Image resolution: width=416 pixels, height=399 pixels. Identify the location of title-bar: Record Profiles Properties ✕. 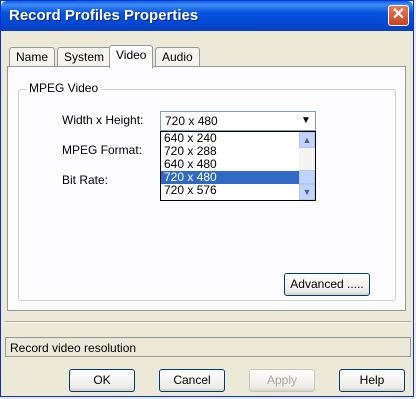
(207, 16).